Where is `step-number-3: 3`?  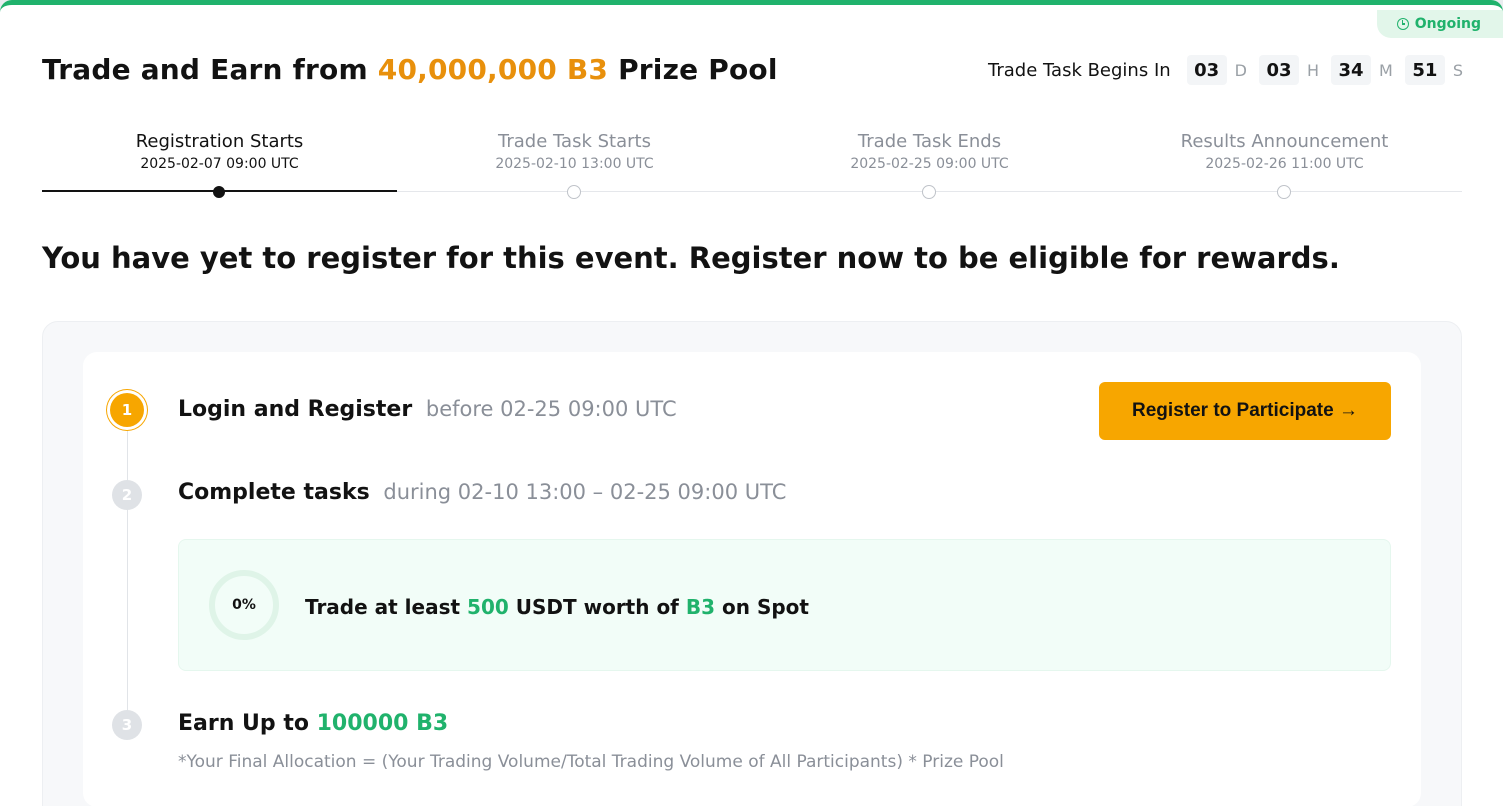 step-number-3: 3 is located at coordinates (127, 725).